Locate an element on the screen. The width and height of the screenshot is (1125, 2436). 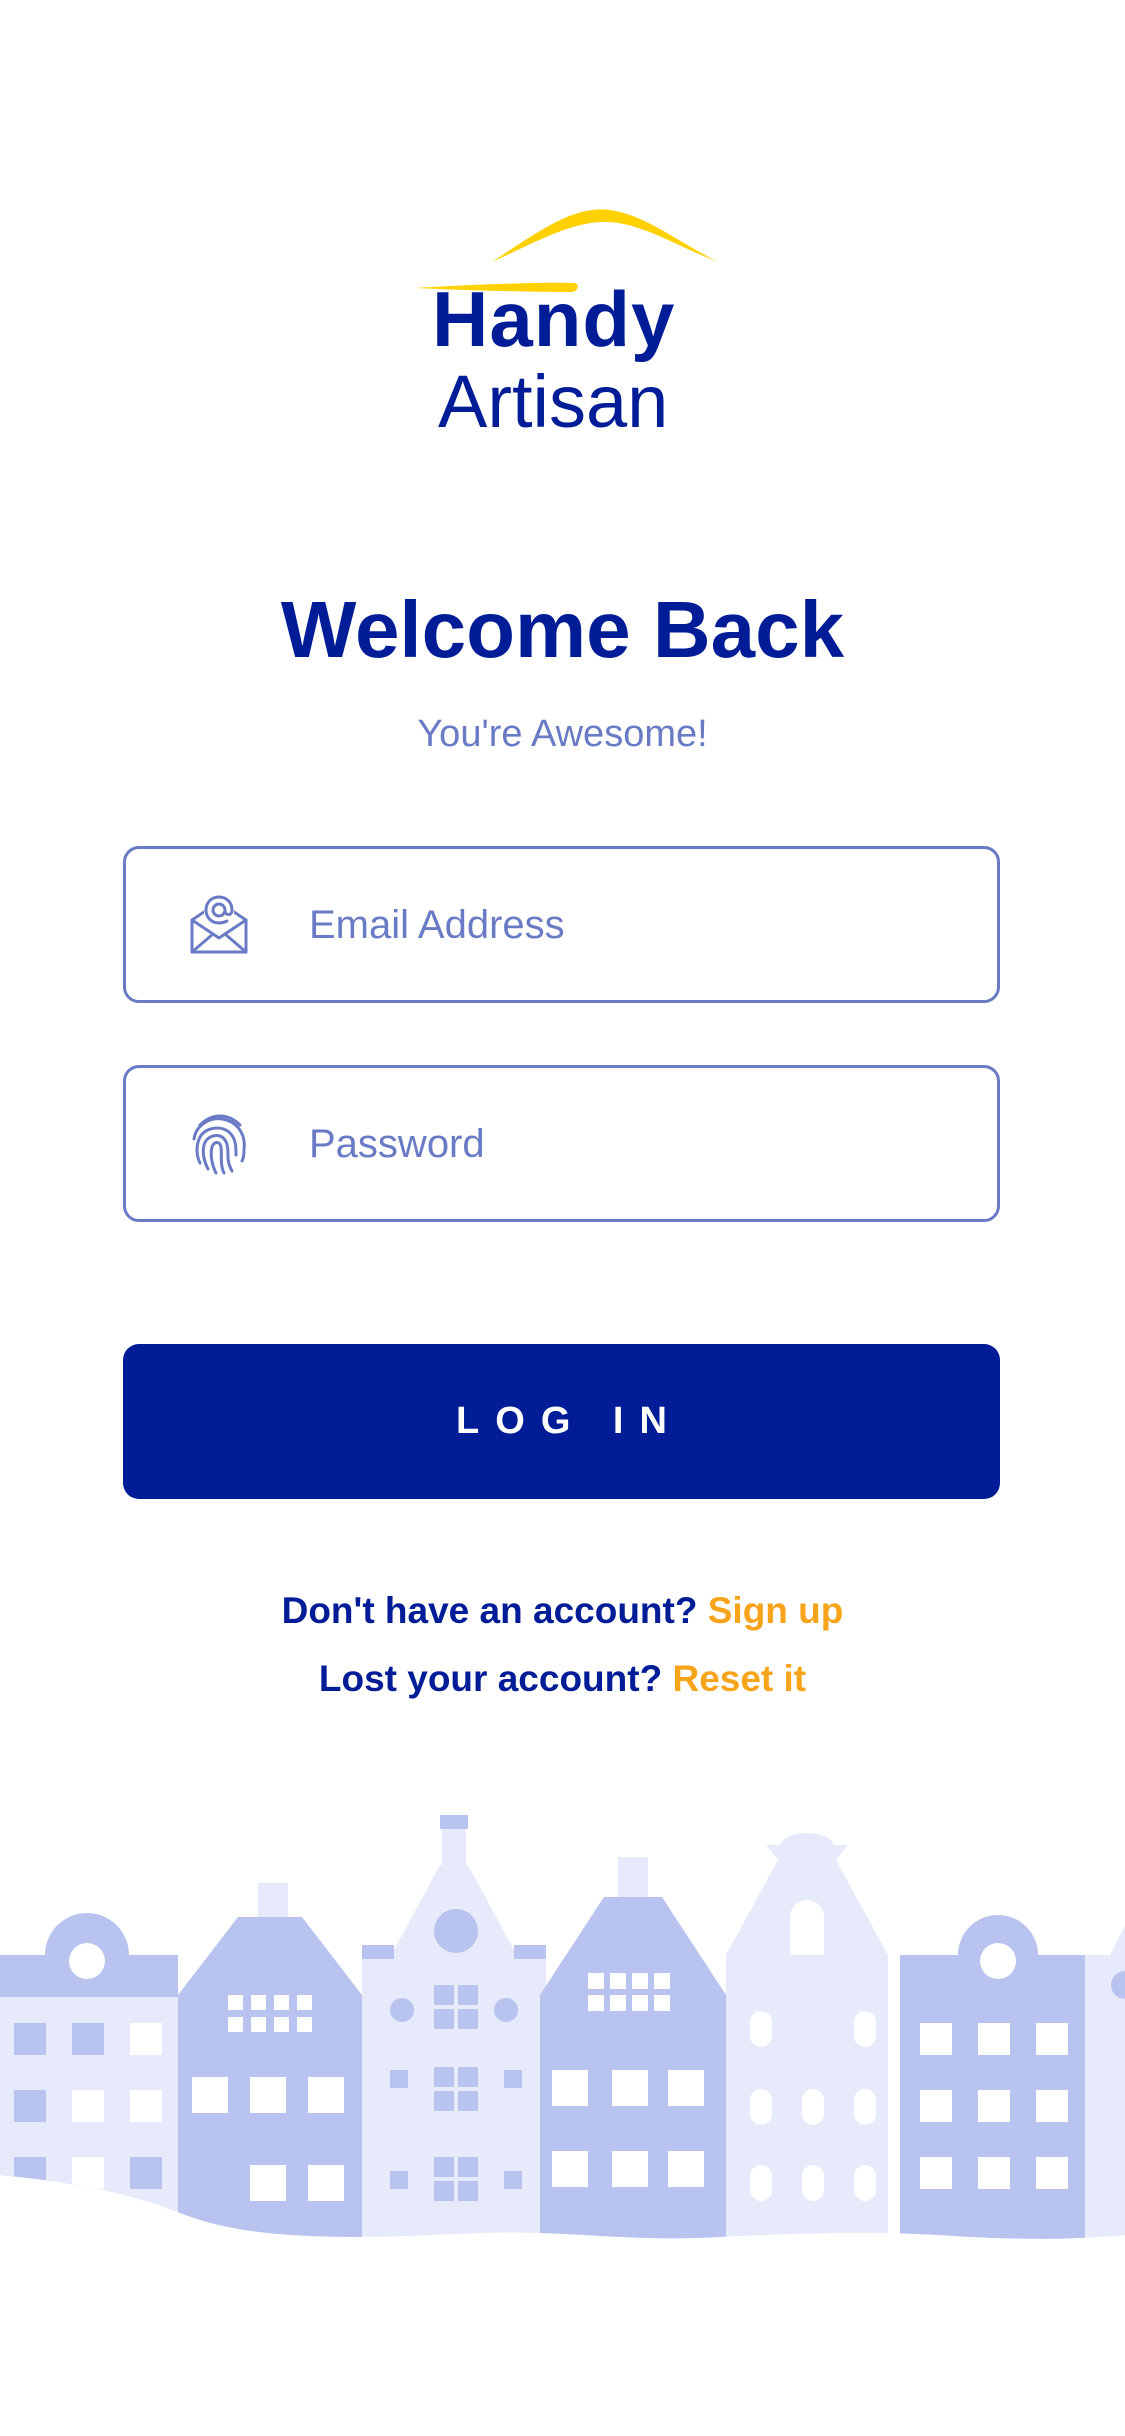
page-subtitle: You're Awesome! is located at coordinates (562, 734).